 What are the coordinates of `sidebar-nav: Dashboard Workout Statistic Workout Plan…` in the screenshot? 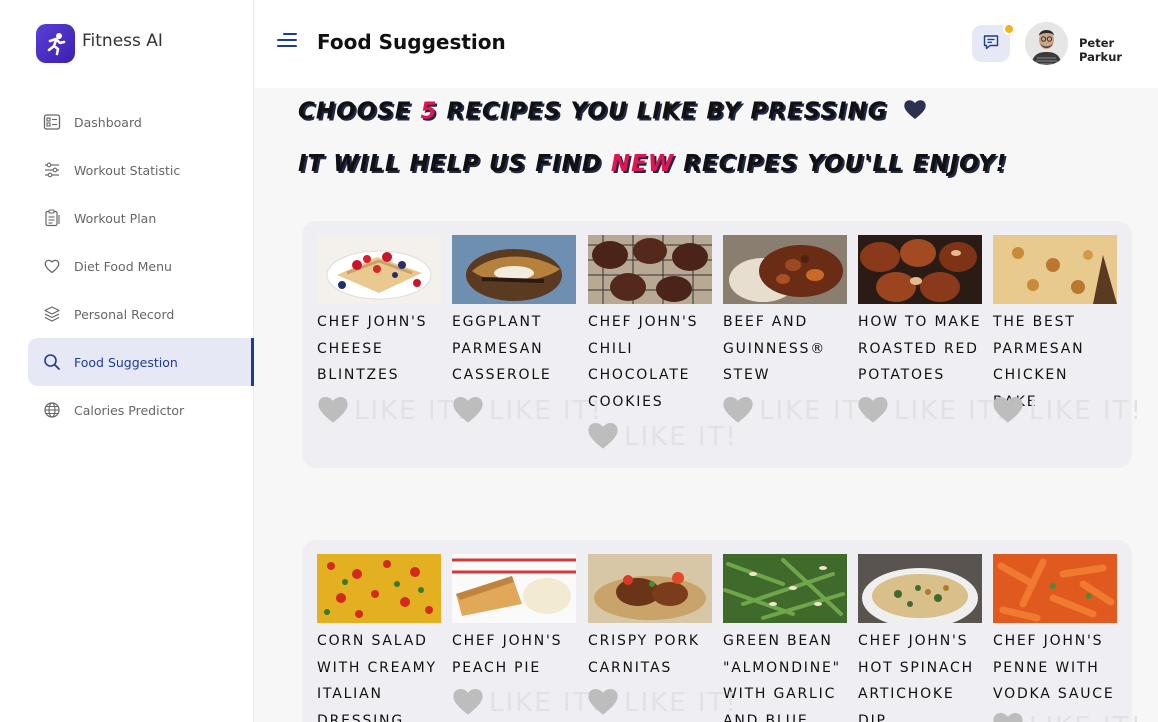 It's located at (141, 266).